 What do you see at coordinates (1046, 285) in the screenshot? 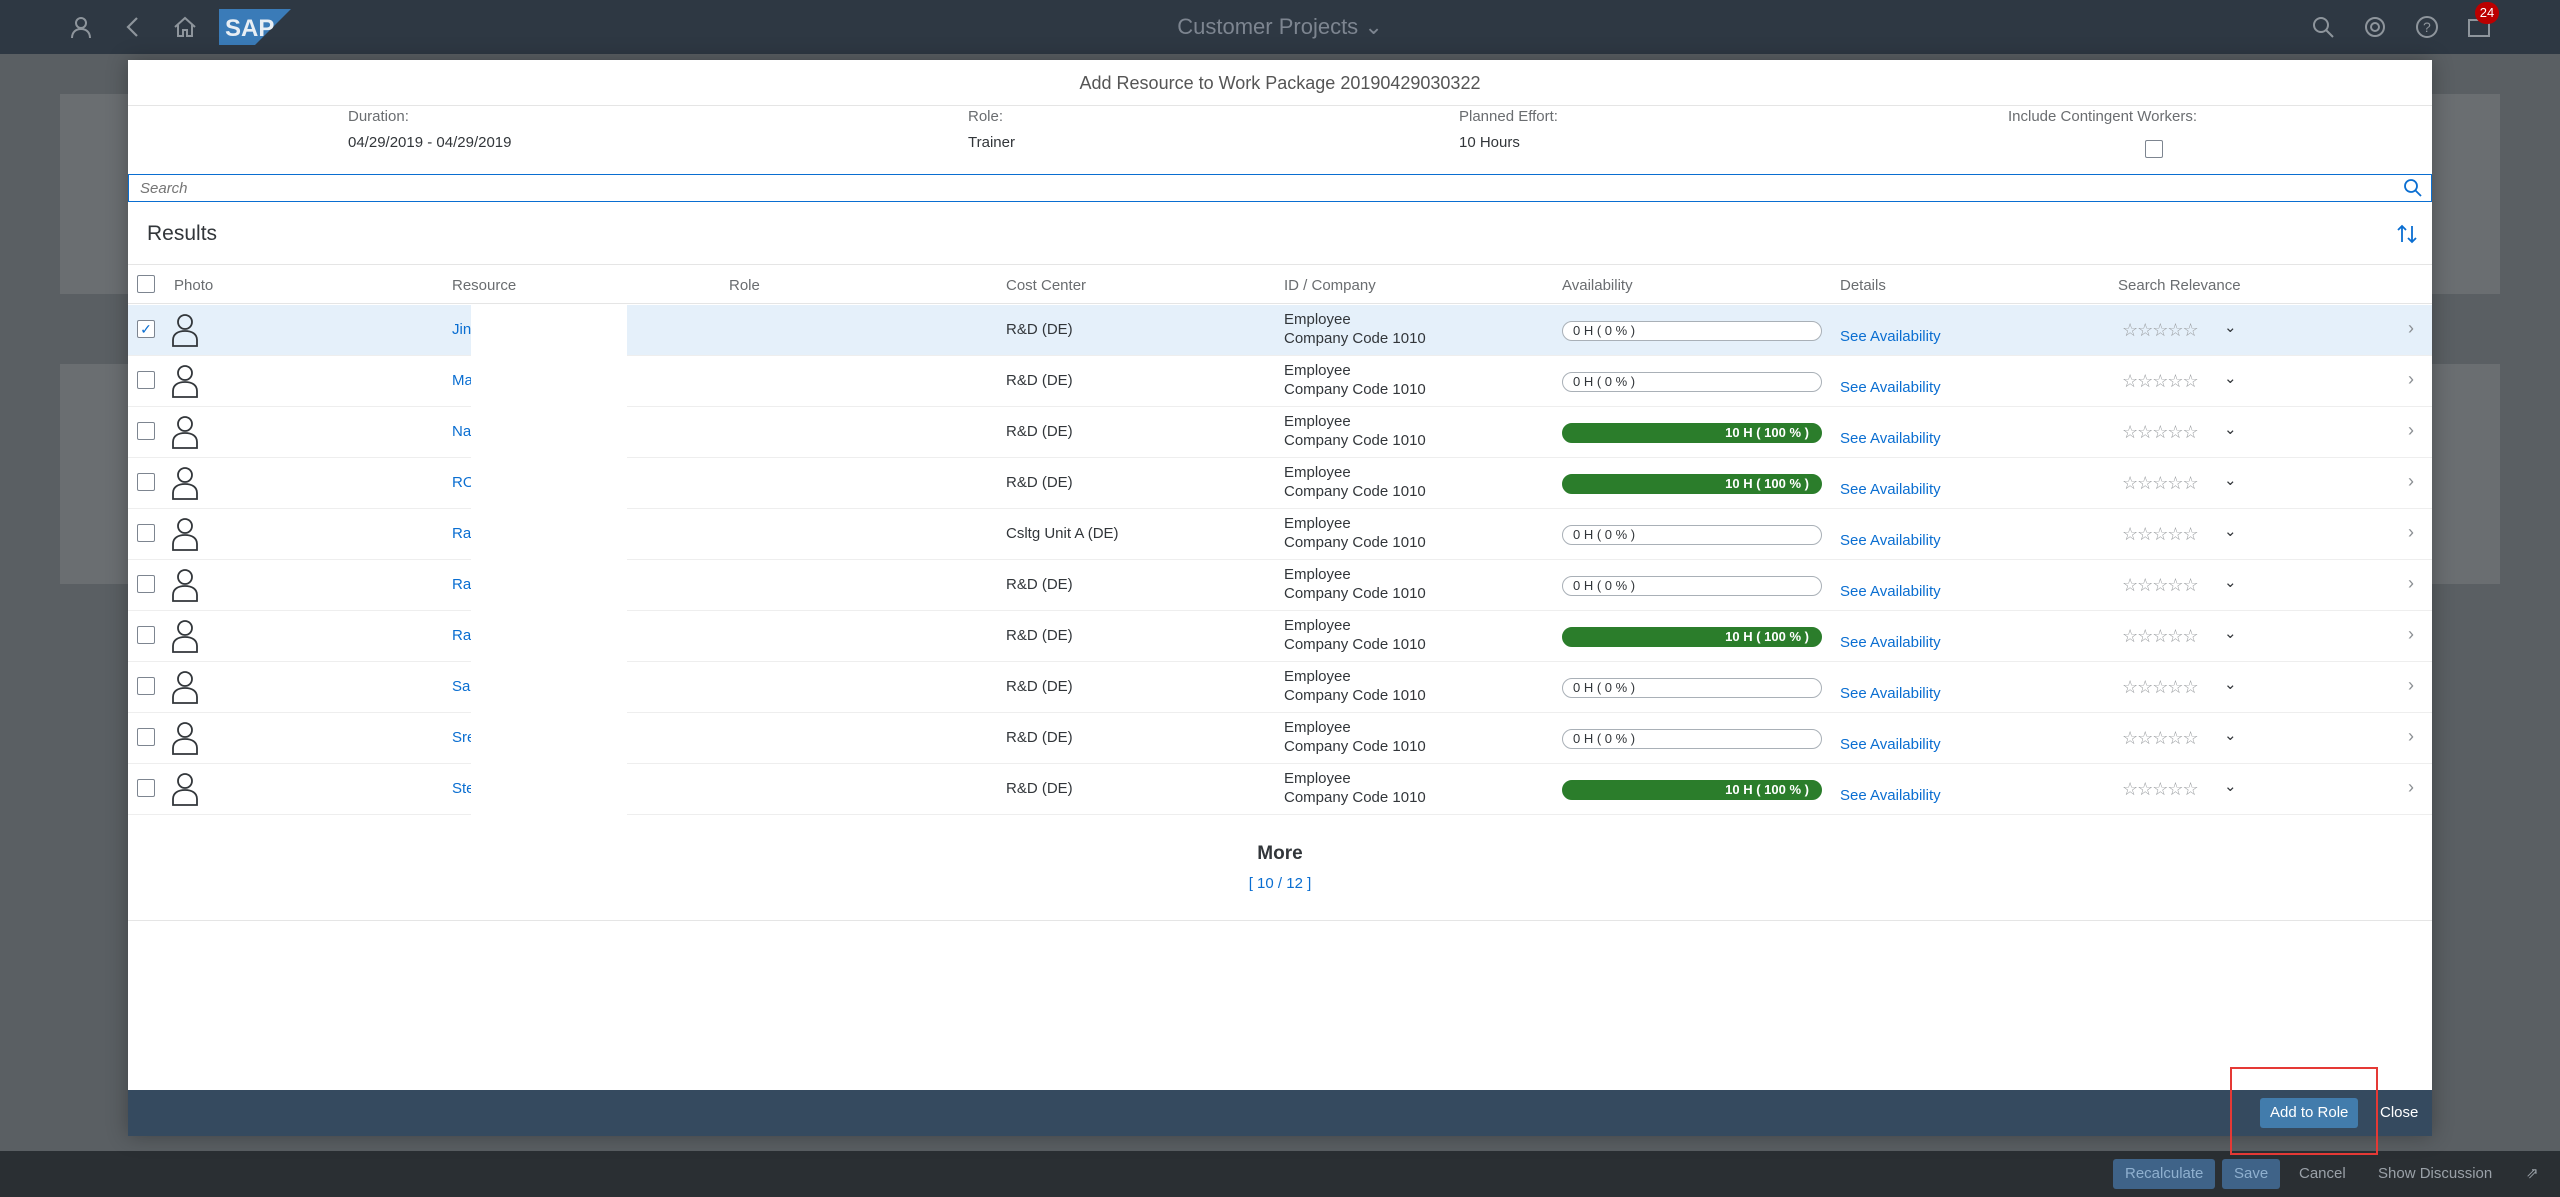
I see `col-cost-center: Cost Center` at bounding box center [1046, 285].